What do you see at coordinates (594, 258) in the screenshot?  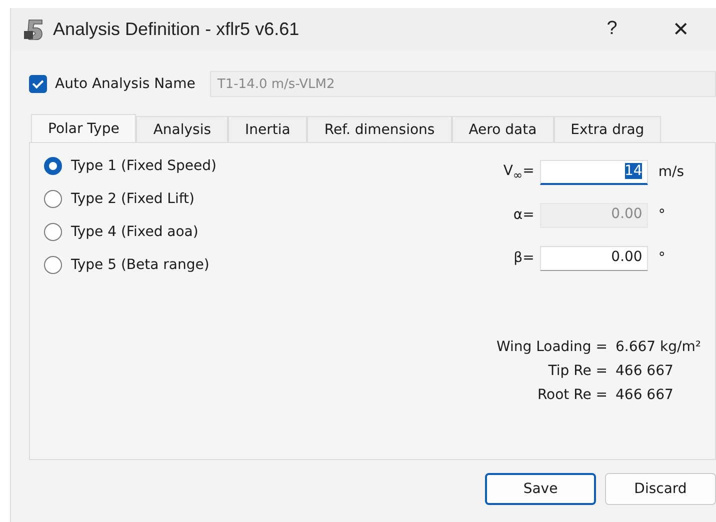 I see `input-field: 0.00` at bounding box center [594, 258].